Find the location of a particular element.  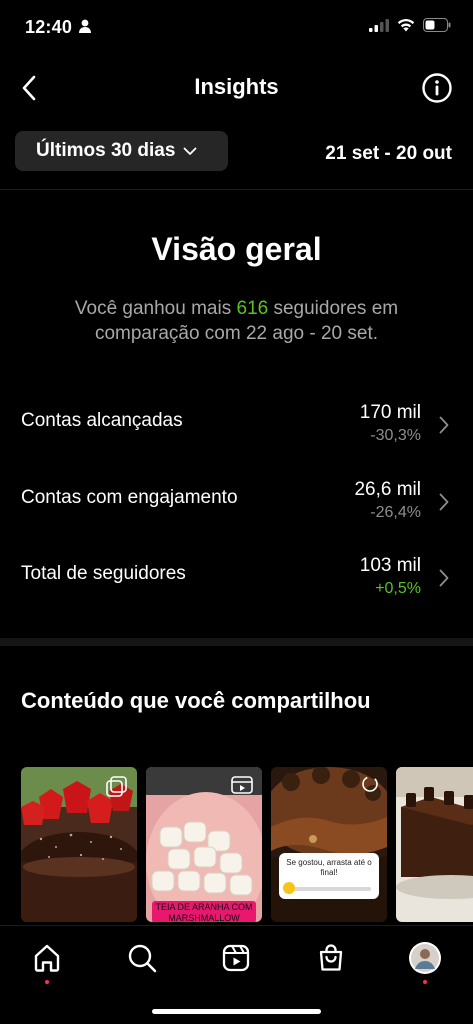

shopping-bag-icon is located at coordinates (331, 957).